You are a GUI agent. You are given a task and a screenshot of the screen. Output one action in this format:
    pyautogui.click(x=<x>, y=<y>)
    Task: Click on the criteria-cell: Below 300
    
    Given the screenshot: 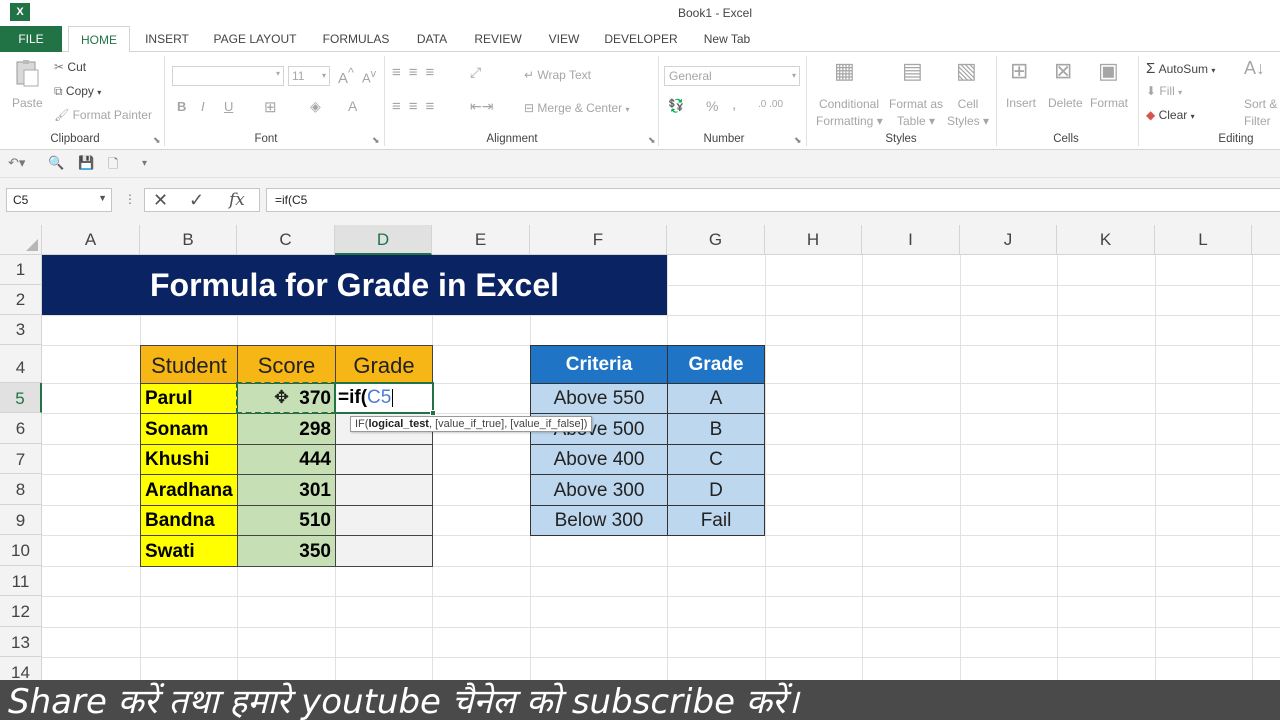 What is the action you would take?
    pyautogui.click(x=599, y=520)
    